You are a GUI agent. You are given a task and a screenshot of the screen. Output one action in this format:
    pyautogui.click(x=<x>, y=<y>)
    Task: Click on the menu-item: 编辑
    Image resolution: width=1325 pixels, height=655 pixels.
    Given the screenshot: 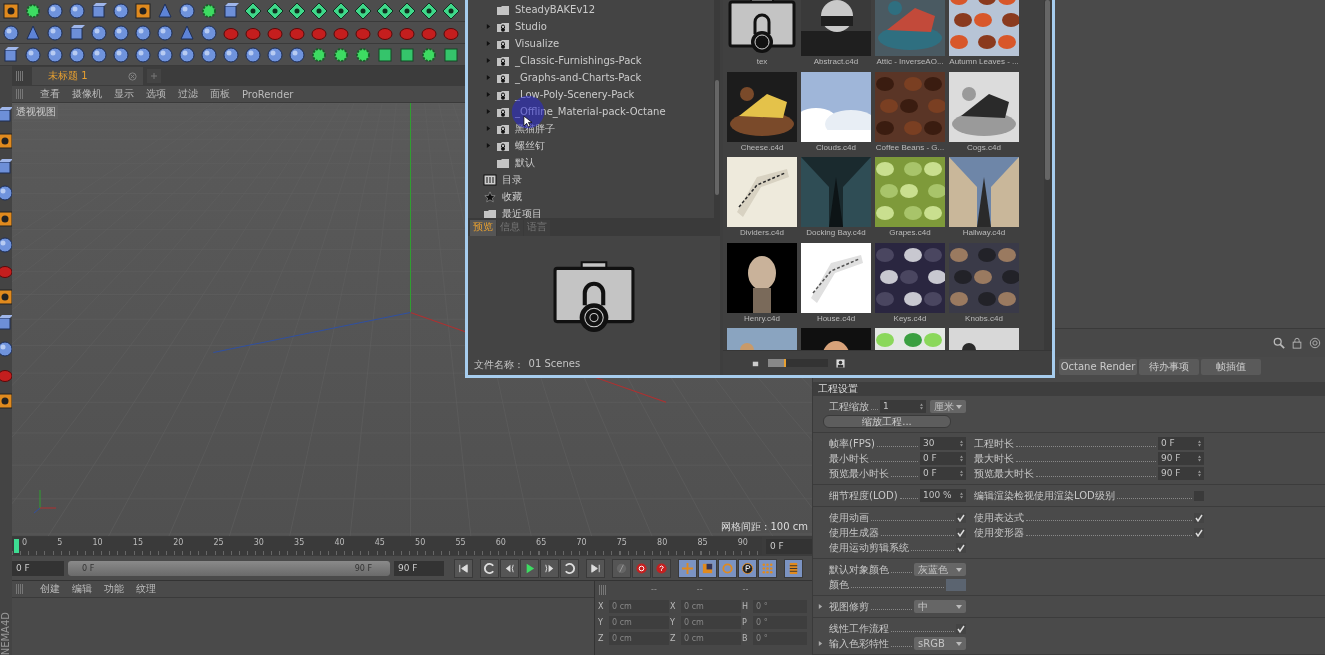 What is the action you would take?
    pyautogui.click(x=82, y=589)
    